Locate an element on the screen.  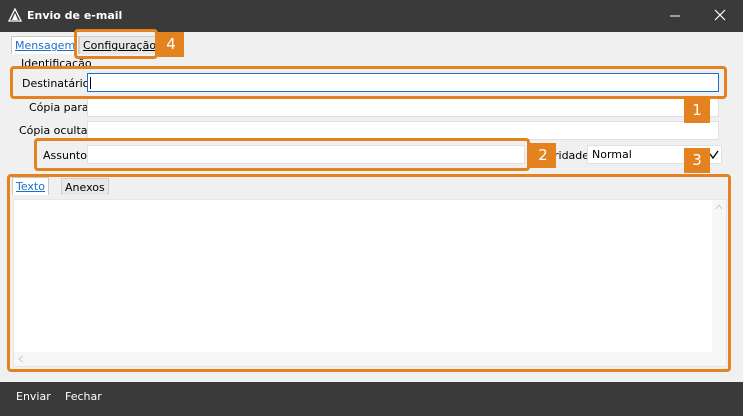
callout-badge-3: 3 is located at coordinates (697, 160).